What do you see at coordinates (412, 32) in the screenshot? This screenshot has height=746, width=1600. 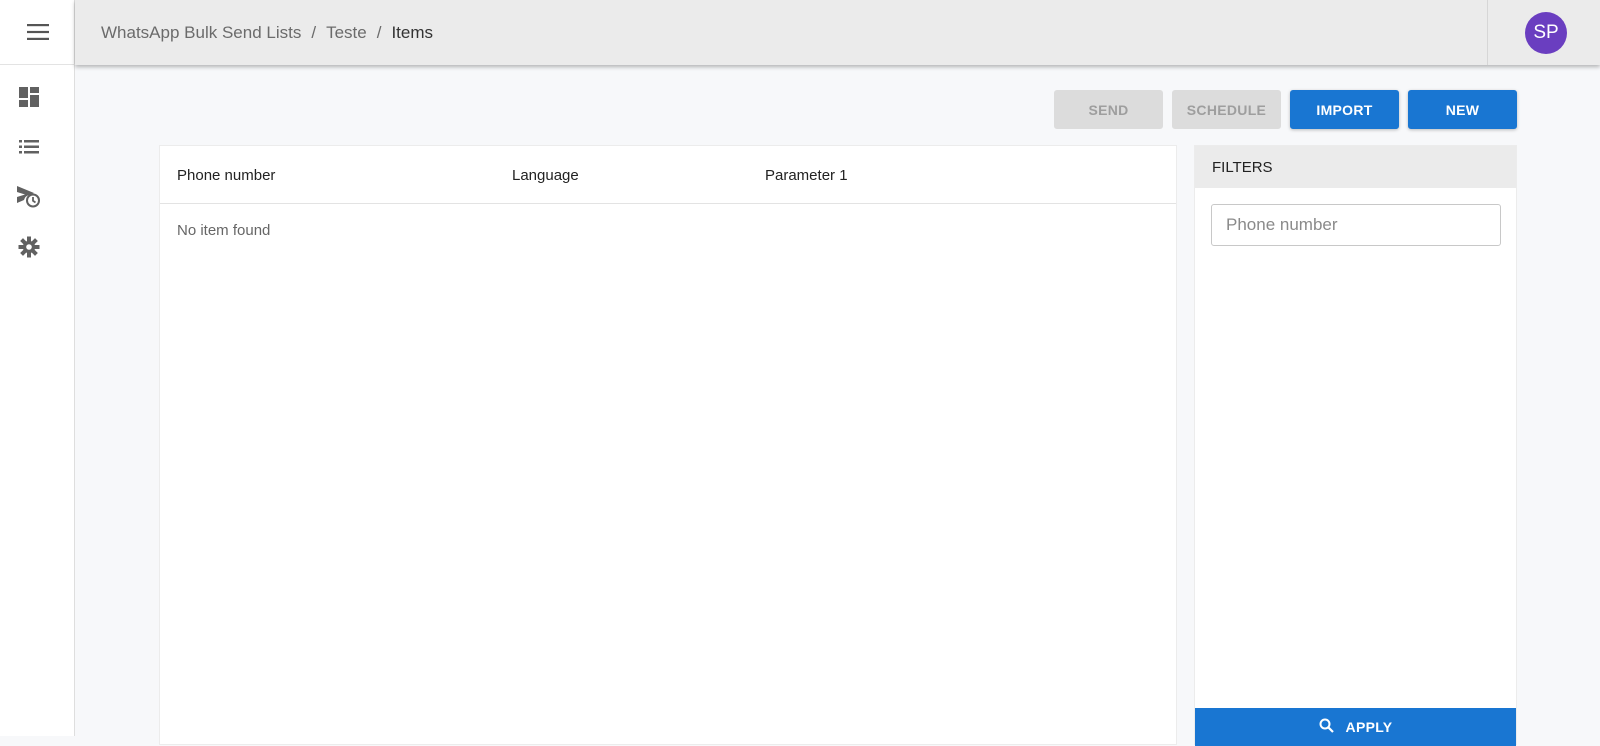 I see `breadcrumb-item-current: Items` at bounding box center [412, 32].